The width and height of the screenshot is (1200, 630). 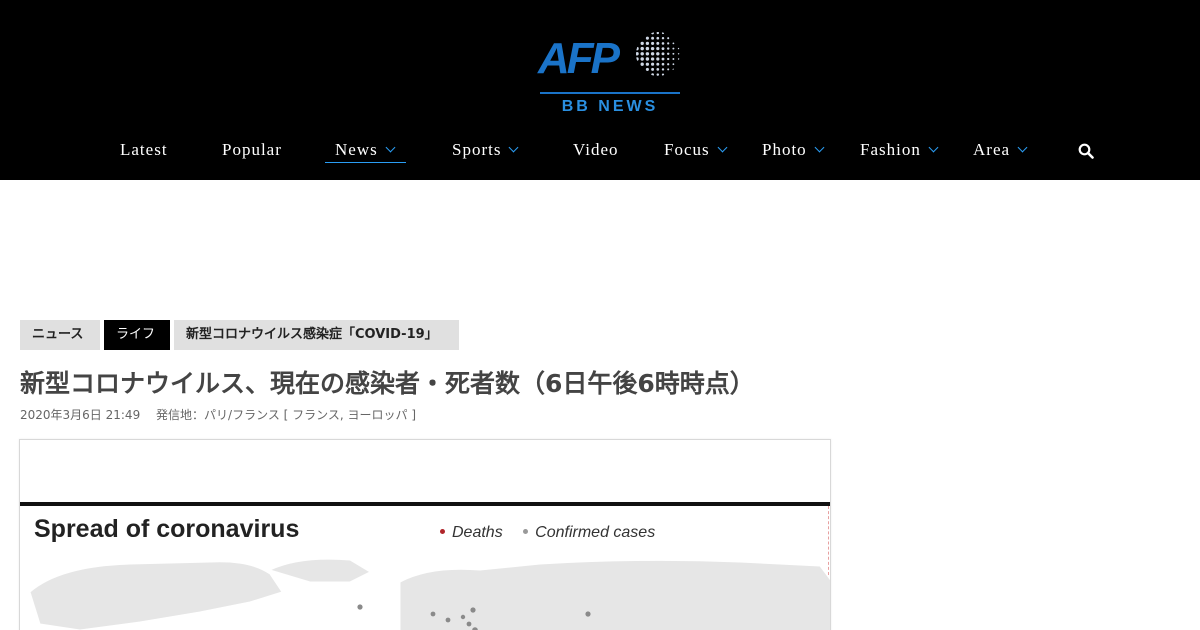 What do you see at coordinates (137, 335) in the screenshot?
I see `tag-life: ライフ` at bounding box center [137, 335].